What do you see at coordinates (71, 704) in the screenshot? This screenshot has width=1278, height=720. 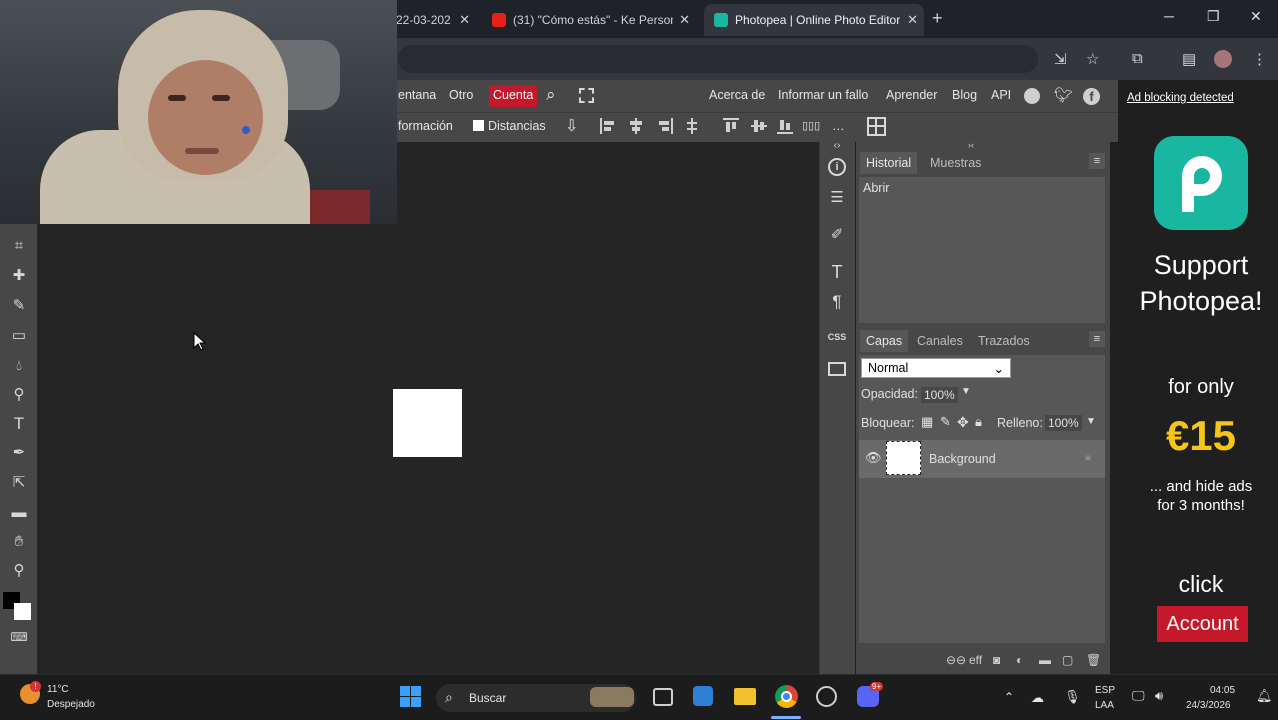 I see `weather-desc: Despejado` at bounding box center [71, 704].